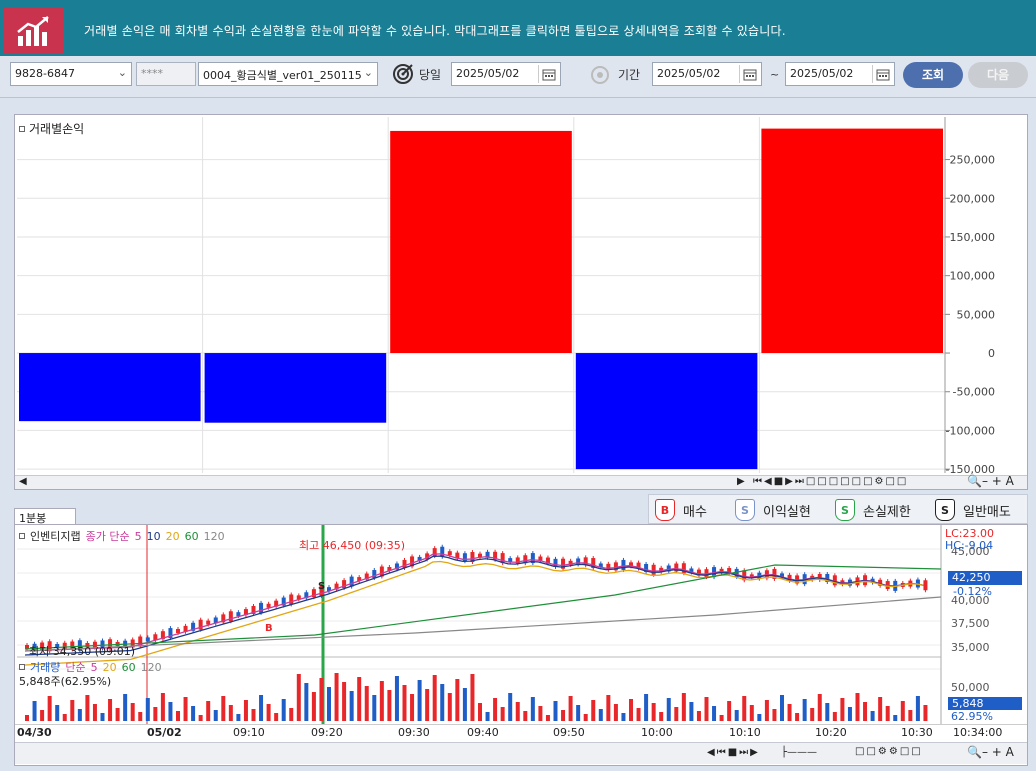  What do you see at coordinates (629, 75) in the screenshot?
I see `period-label: 기간` at bounding box center [629, 75].